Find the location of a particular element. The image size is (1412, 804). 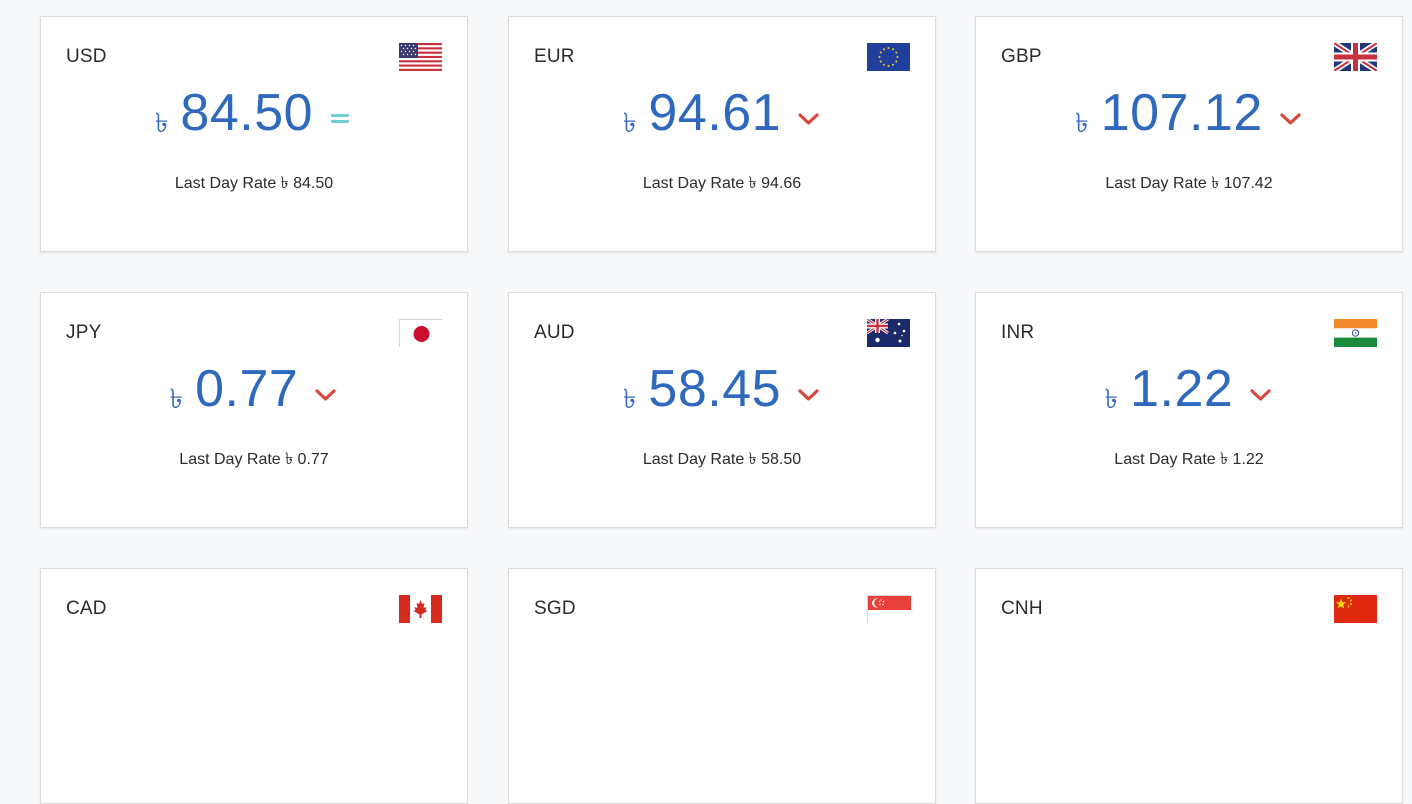

last-day-rate: Last Day Rate ৳ 58.50 is located at coordinates (722, 459).